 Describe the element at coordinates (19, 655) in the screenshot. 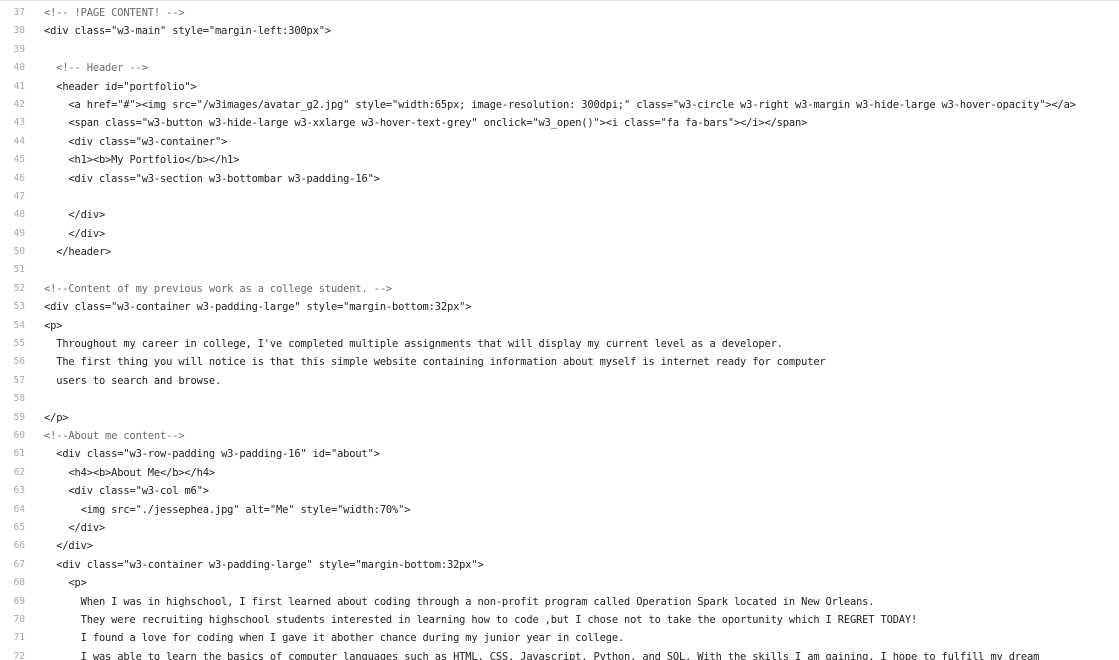

I see `line-number: 72` at that location.